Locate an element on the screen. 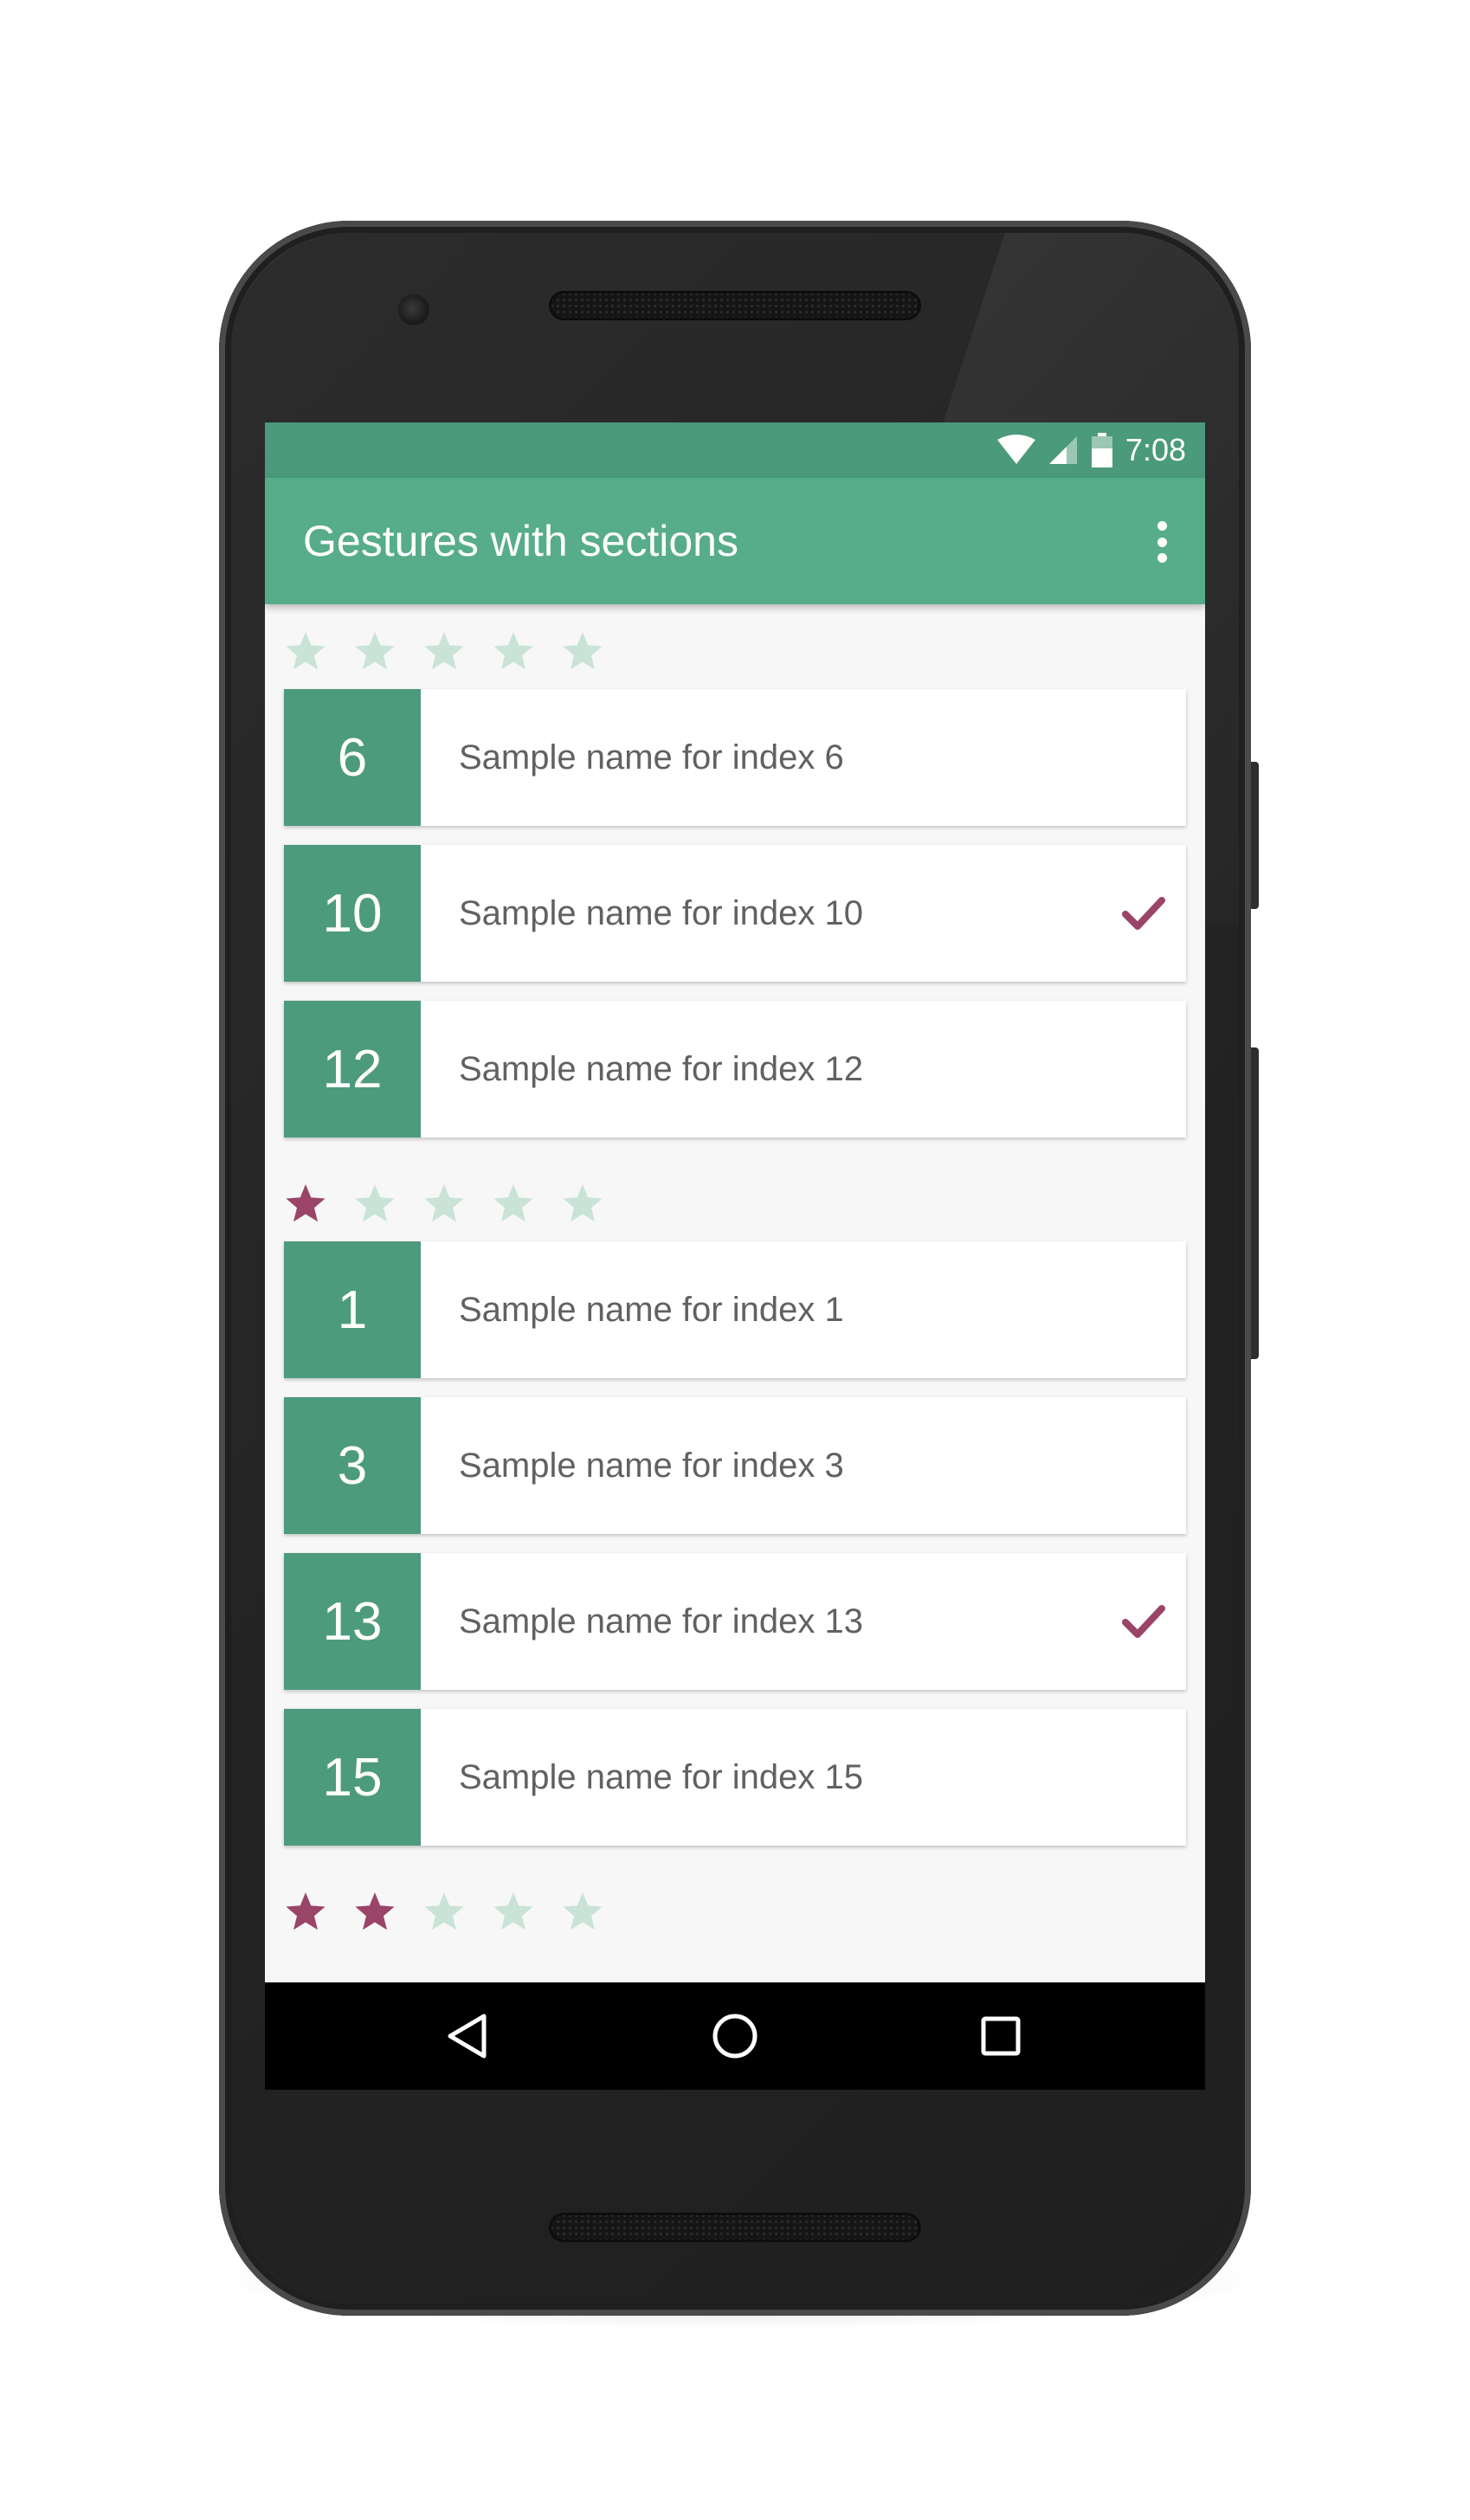  list-item: 12 Sample name for index 12 is located at coordinates (735, 1069).